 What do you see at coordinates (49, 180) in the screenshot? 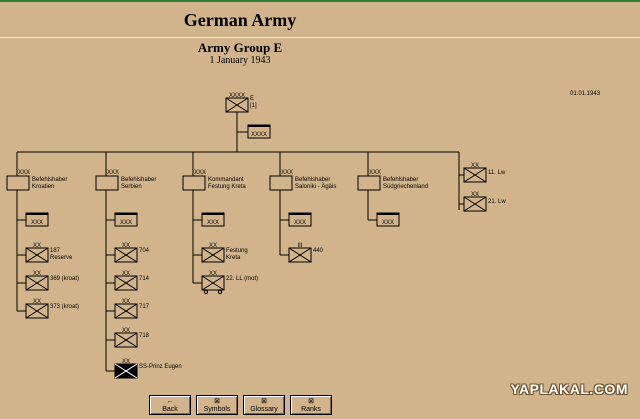
I see `command-label-0-0: Befehlshaber` at bounding box center [49, 180].